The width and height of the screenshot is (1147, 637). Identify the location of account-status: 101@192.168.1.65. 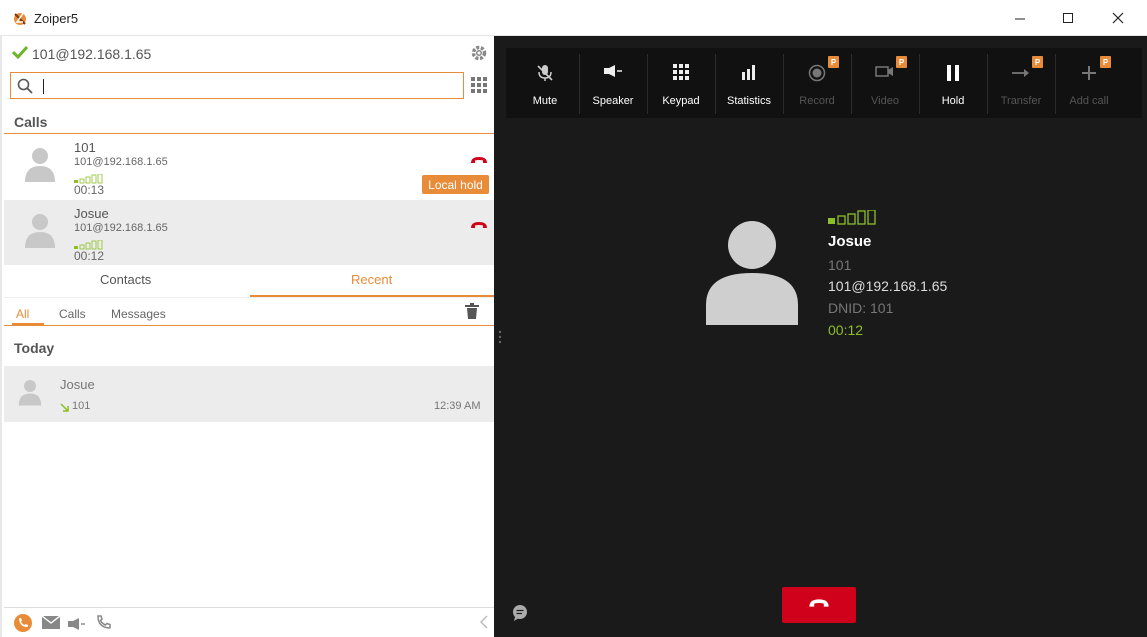
(81, 54).